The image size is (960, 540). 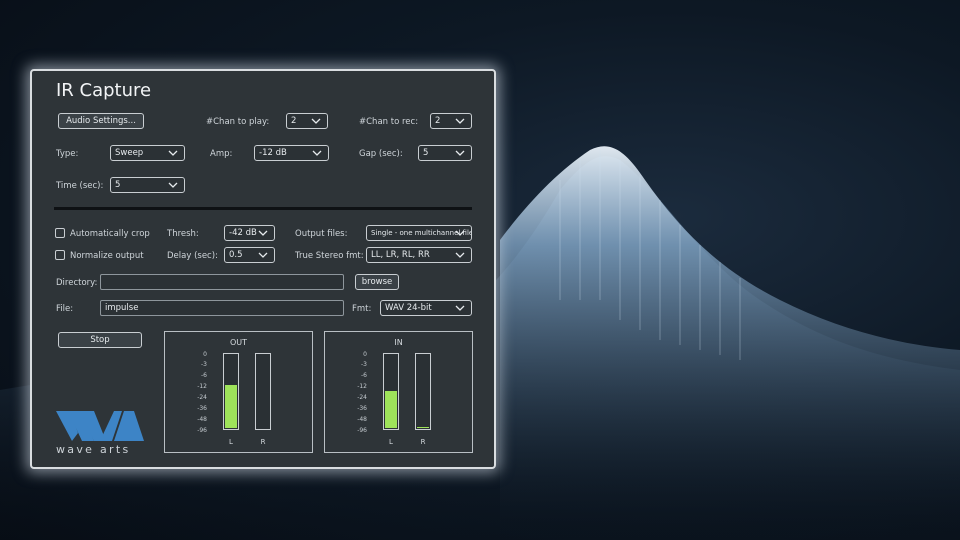 I want to click on in-left-level, so click(x=391, y=409).